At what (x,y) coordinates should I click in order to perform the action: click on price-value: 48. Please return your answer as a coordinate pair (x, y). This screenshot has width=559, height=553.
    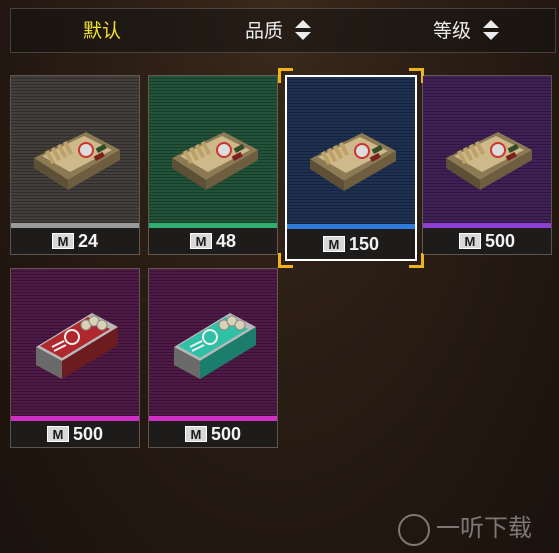
    Looking at the image, I should click on (226, 240).